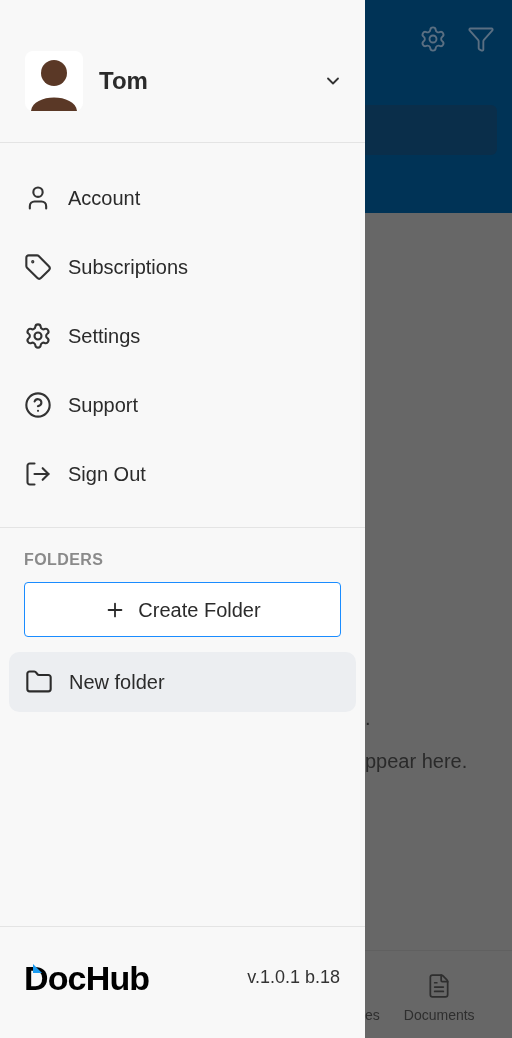 The height and width of the screenshot is (1038, 512). What do you see at coordinates (368, 718) in the screenshot?
I see `empty-title: .` at bounding box center [368, 718].